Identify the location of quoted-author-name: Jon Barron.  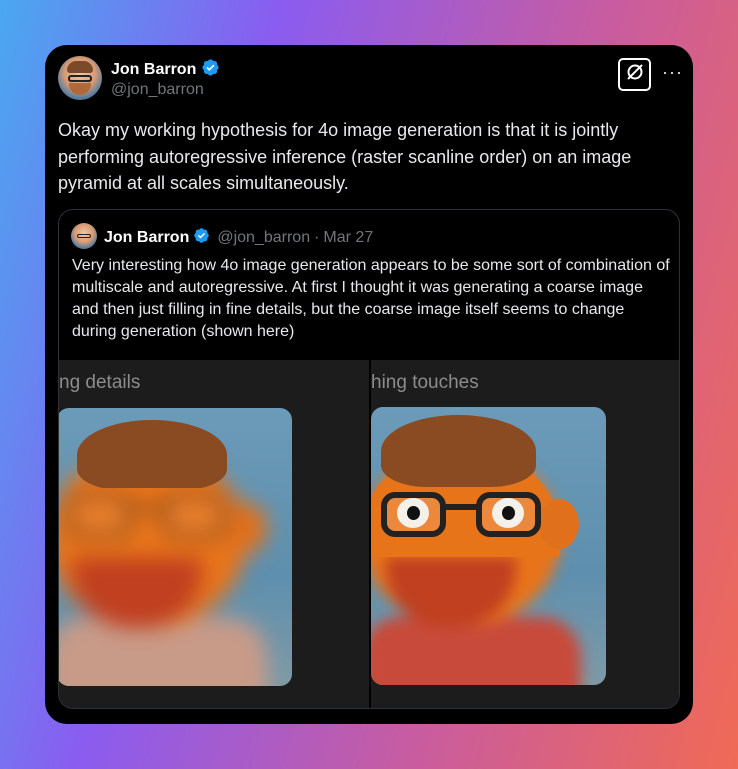
(146, 238).